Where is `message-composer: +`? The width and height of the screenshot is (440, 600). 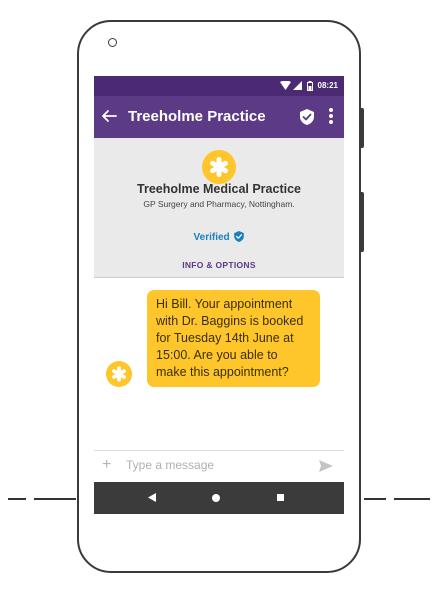 message-composer: + is located at coordinates (219, 466).